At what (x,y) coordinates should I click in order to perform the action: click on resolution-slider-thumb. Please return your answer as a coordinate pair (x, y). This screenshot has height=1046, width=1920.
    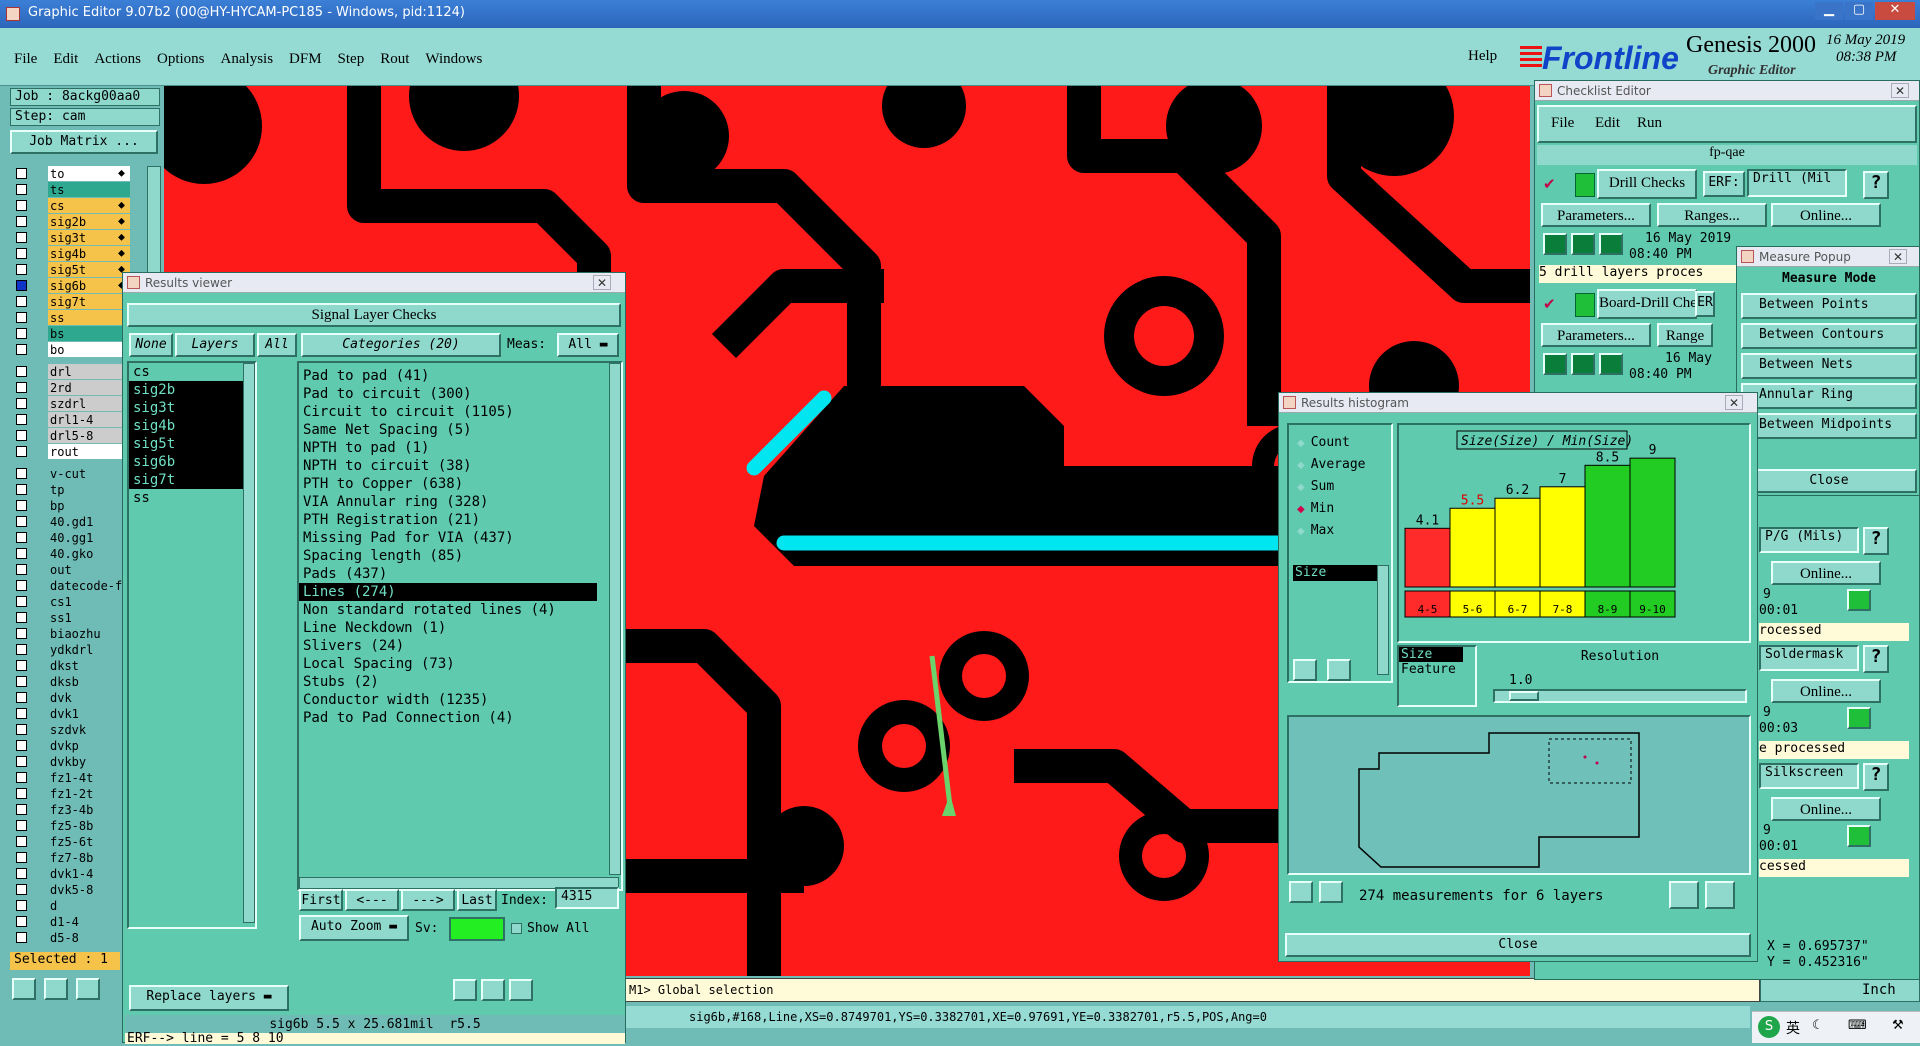
    Looking at the image, I should click on (1524, 696).